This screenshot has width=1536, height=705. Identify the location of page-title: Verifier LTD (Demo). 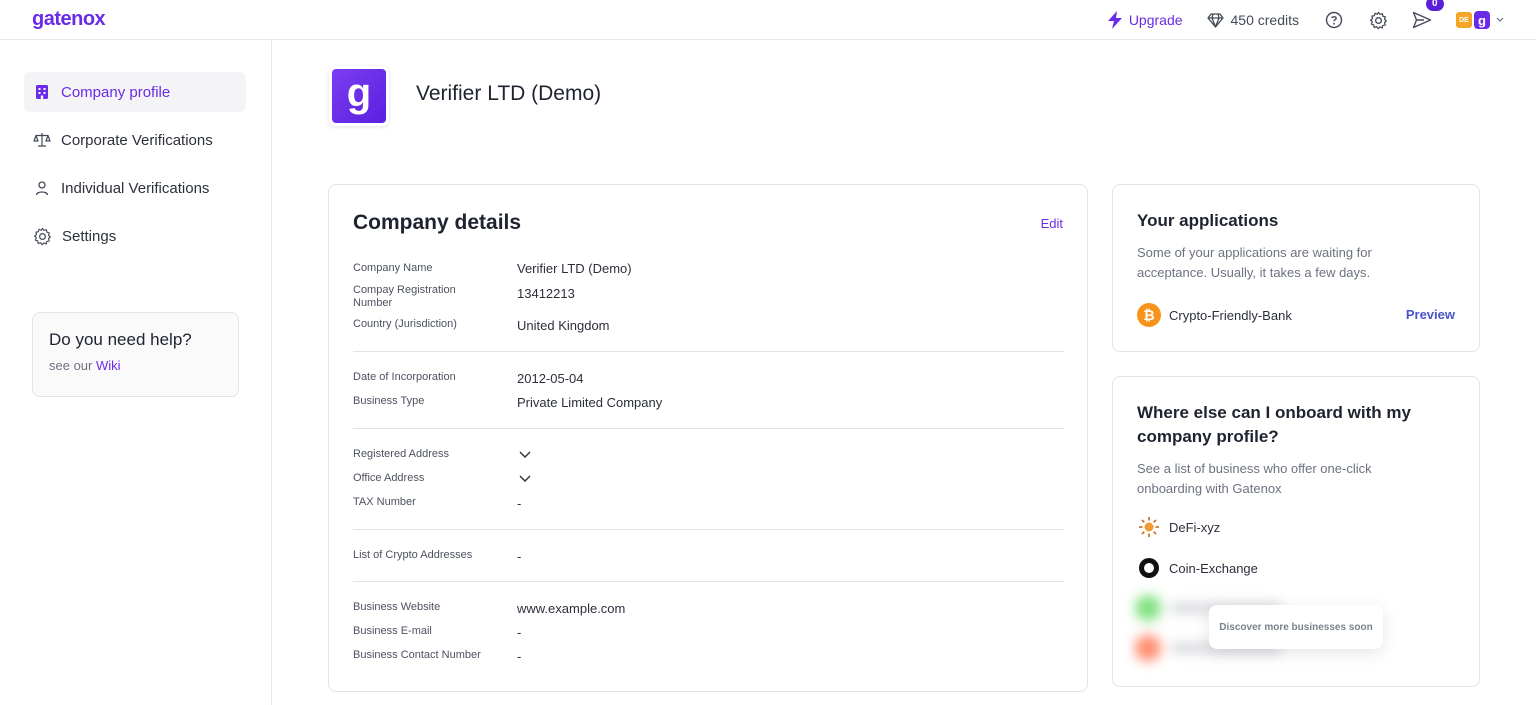
(509, 93).